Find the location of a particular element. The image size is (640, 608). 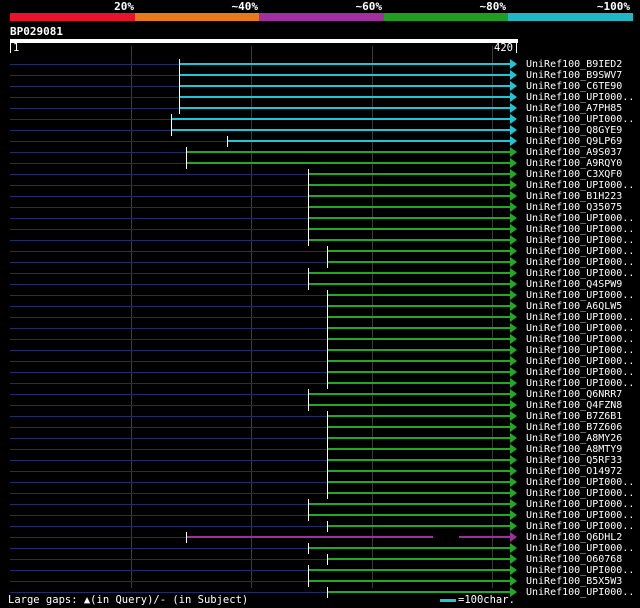

hit-name-link: UniRef100_C3XQF0 is located at coordinates (574, 174).